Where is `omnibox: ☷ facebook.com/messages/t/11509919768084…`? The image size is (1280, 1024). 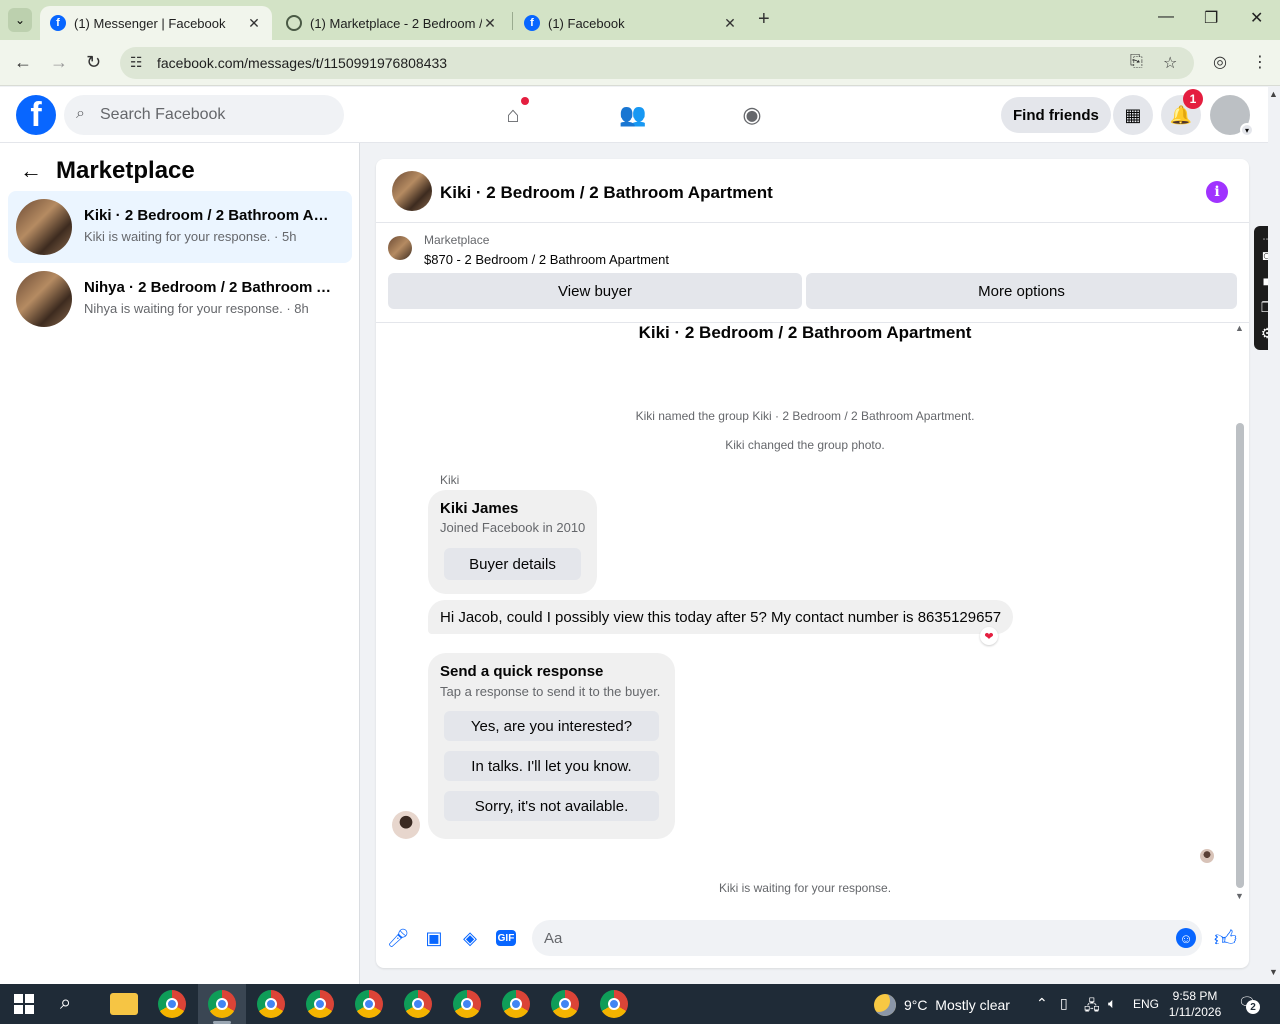
omnibox: ☷ facebook.com/messages/t/11509919768084… is located at coordinates (657, 63).